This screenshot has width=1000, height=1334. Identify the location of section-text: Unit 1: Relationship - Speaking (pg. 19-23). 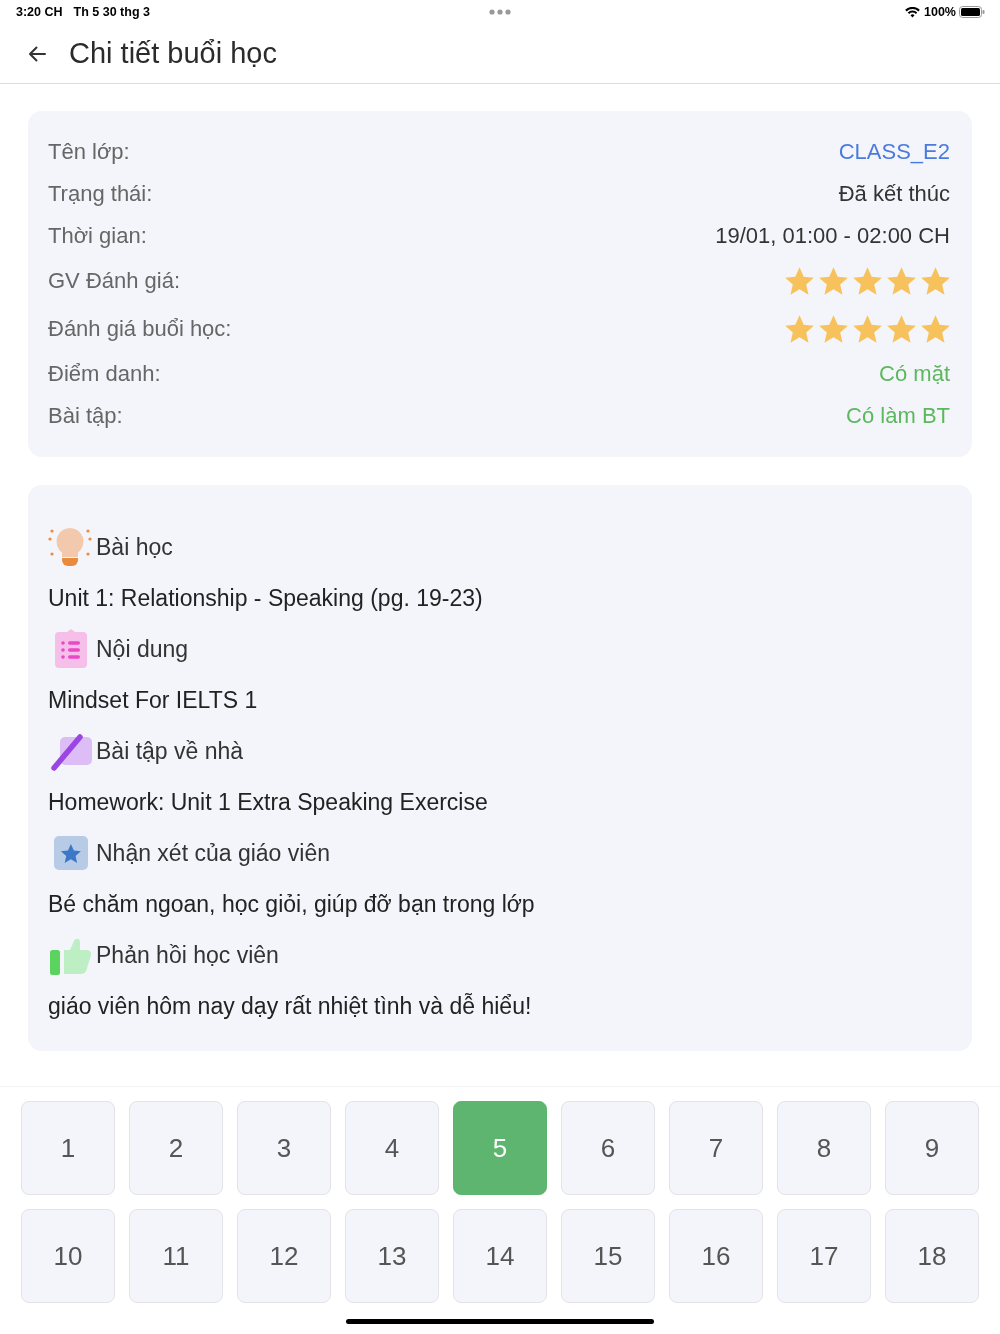
(266, 598).